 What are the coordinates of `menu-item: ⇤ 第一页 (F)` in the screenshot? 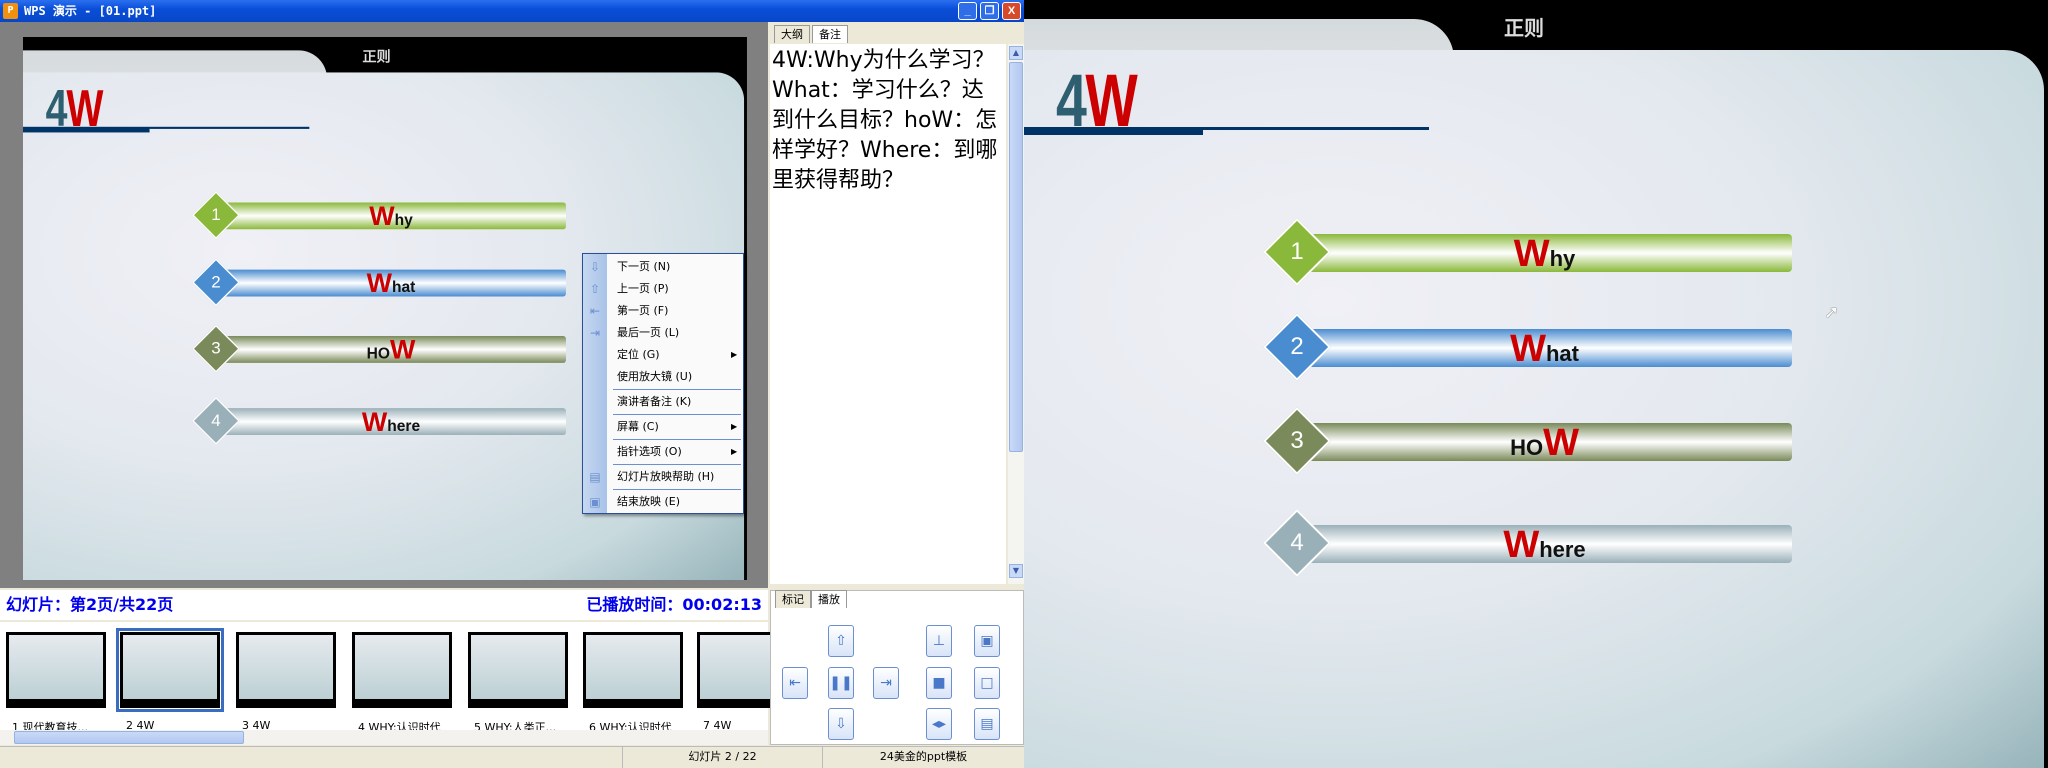 It's located at (663, 311).